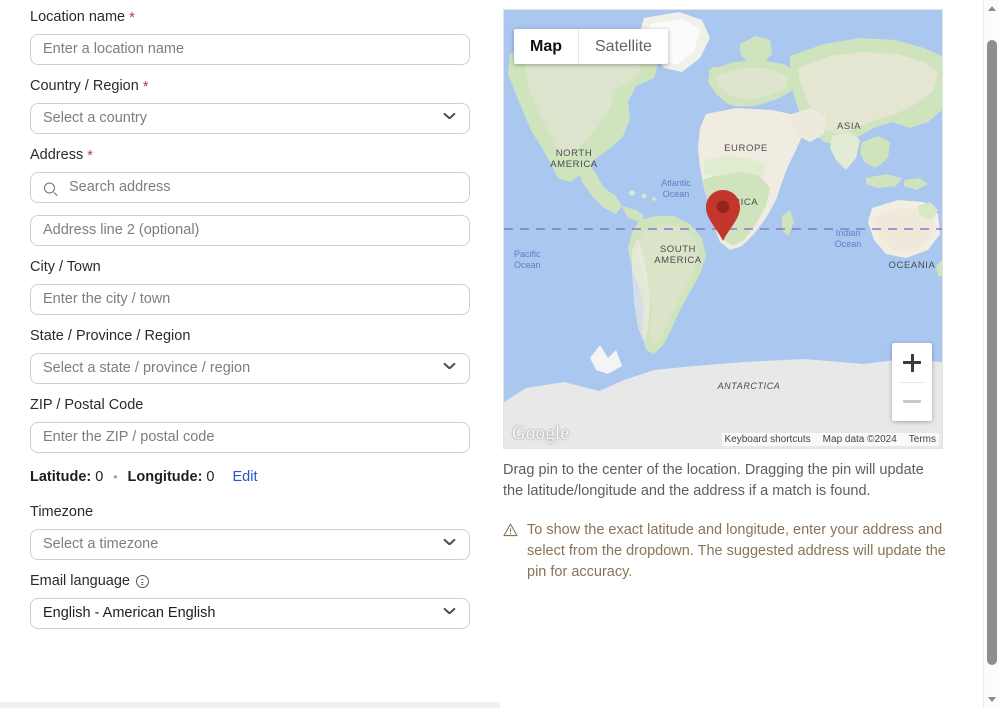 Image resolution: width=999 pixels, height=708 pixels. What do you see at coordinates (250, 336) in the screenshot?
I see `label-state-province-region: State / Province / Region` at bounding box center [250, 336].